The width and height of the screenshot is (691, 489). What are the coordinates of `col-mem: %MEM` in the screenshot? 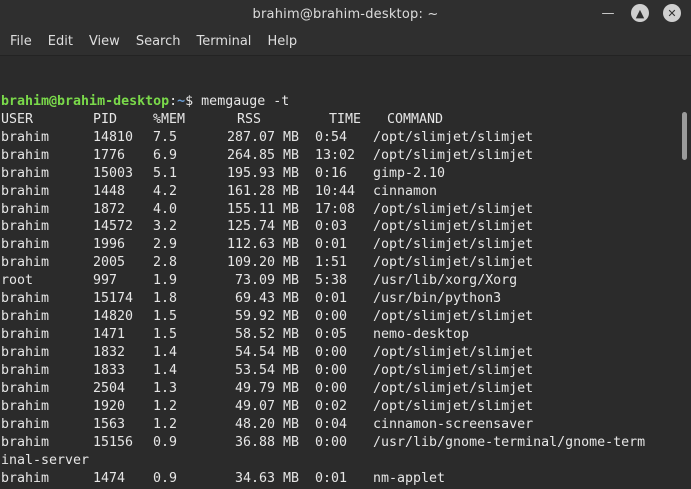 It's located at (169, 119).